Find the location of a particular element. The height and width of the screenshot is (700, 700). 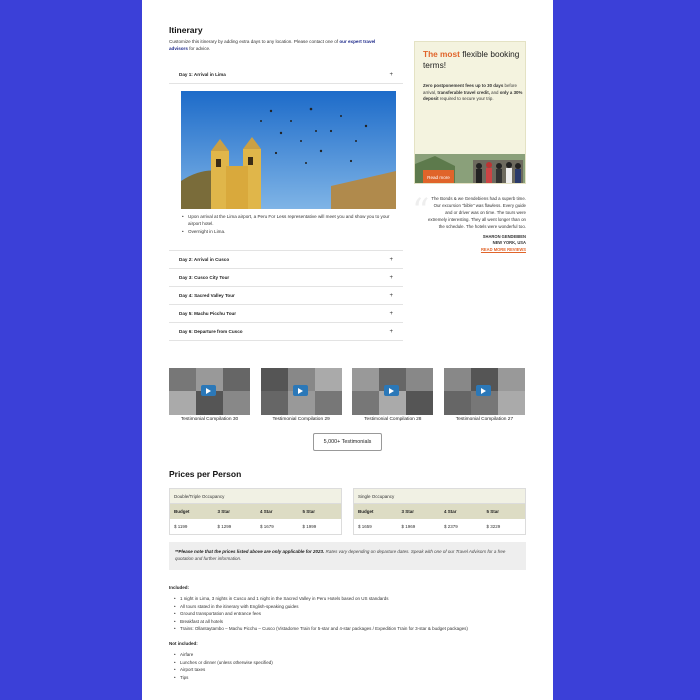

review-location: NEW YORK, USA is located at coordinates (509, 243).